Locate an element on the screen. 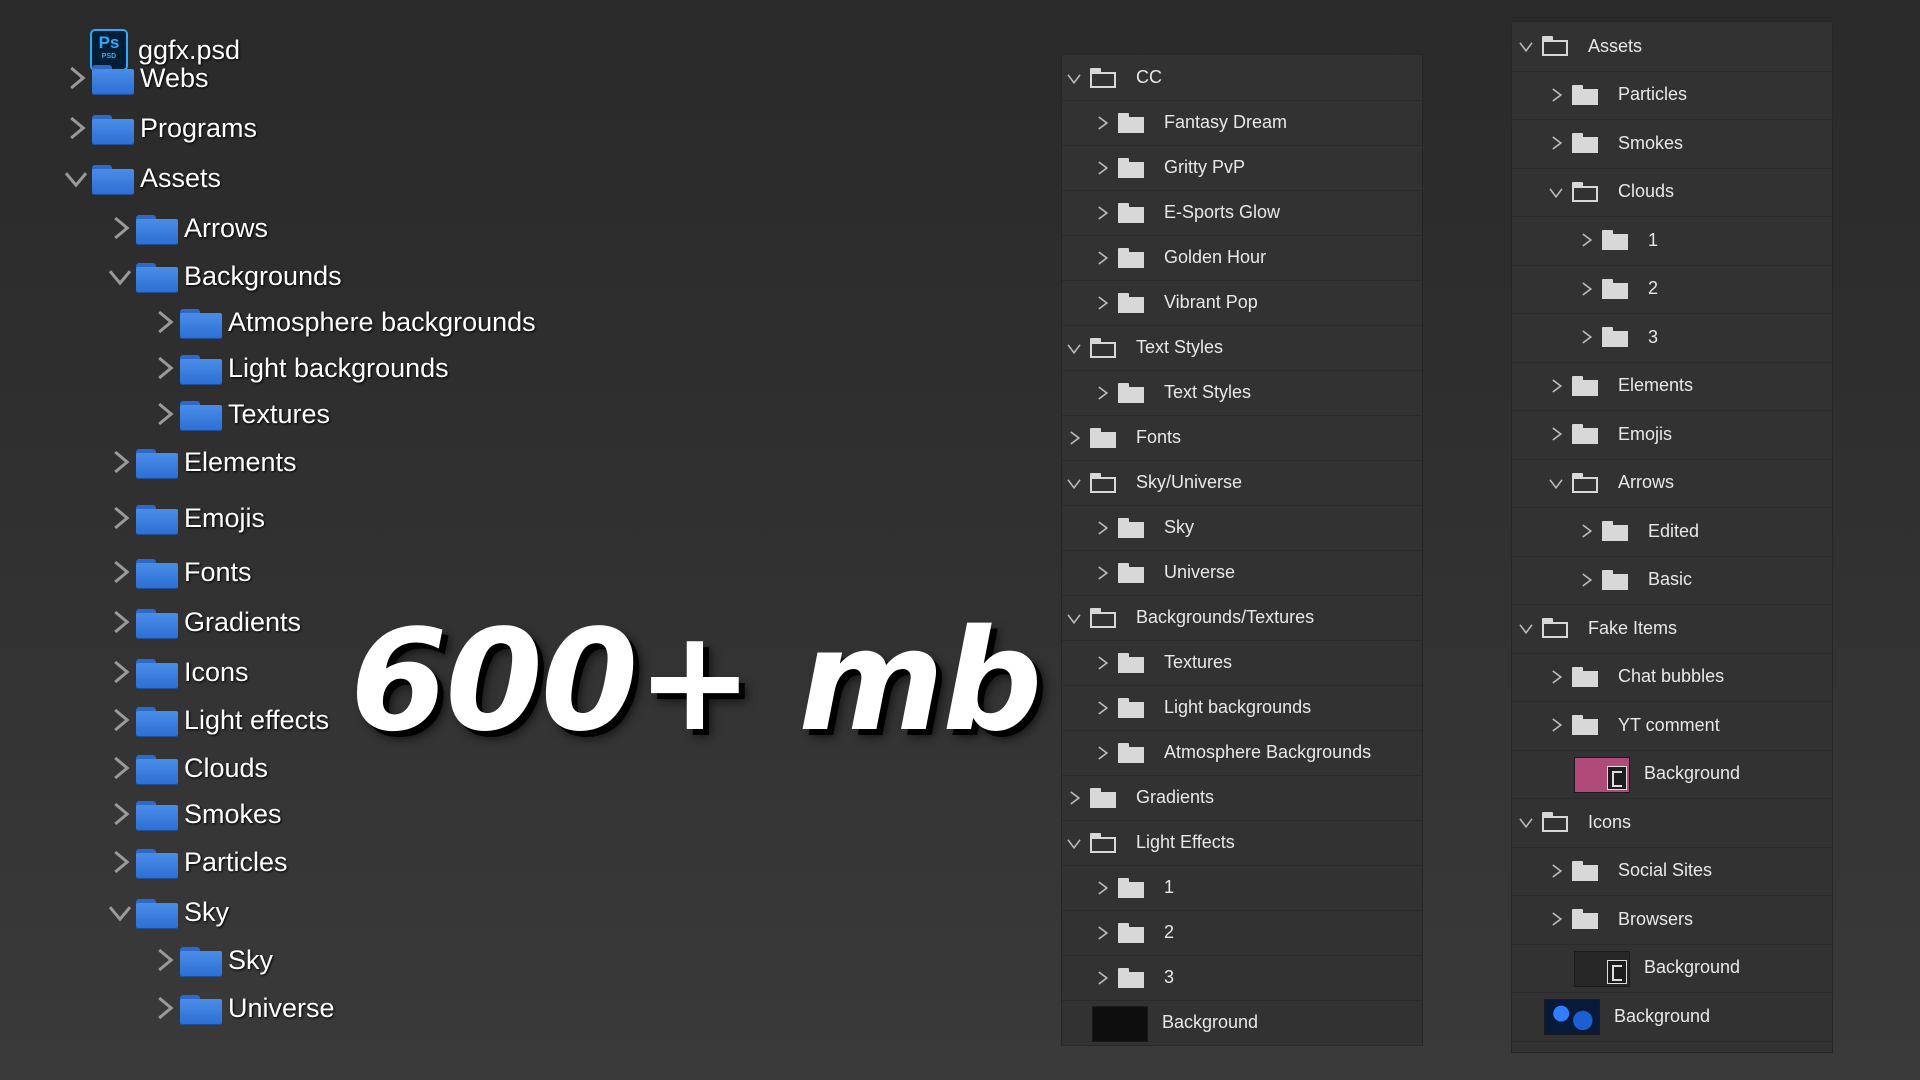 This screenshot has width=1920, height=1080. layer-group-row: Elements is located at coordinates (1672, 386).